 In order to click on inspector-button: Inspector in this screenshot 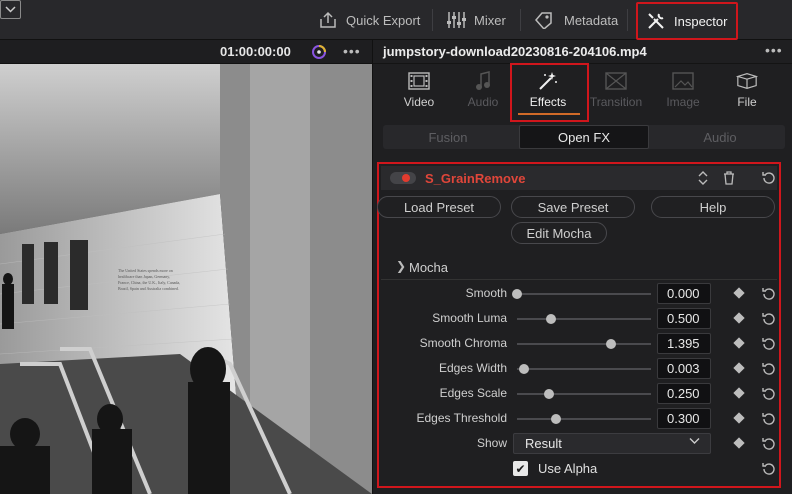, I will do `click(687, 21)`.